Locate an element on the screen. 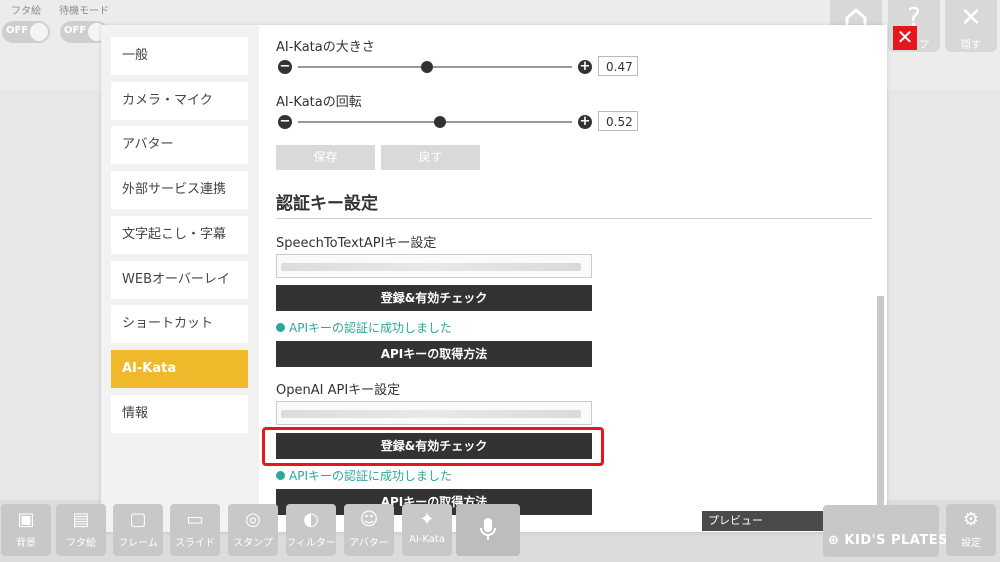  revert-button: 戻す is located at coordinates (430, 157).